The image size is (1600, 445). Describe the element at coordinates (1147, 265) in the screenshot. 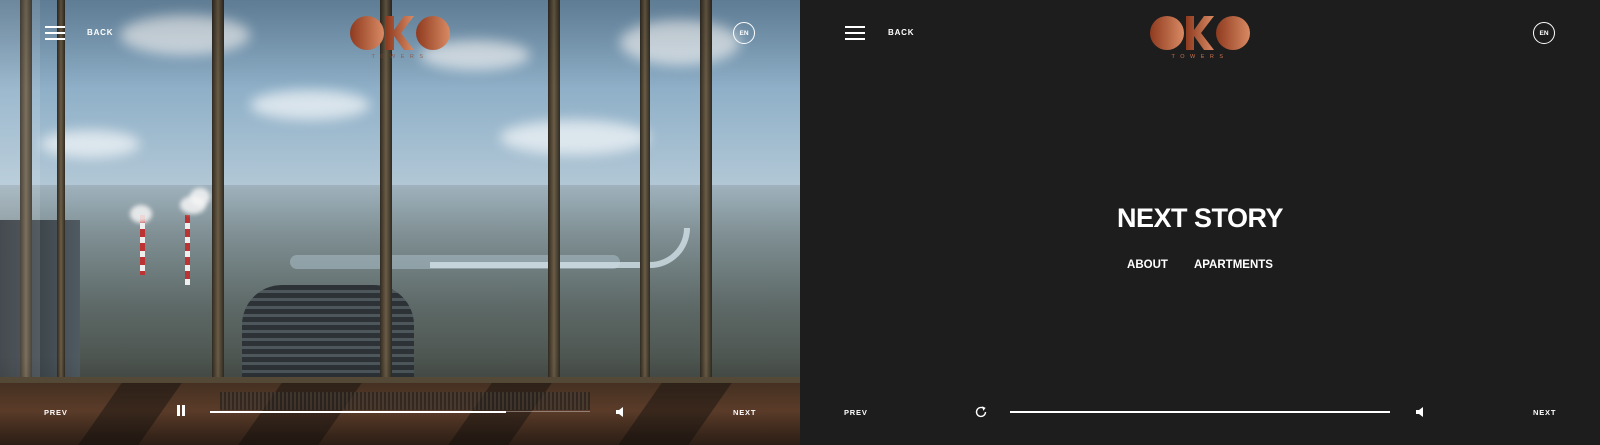

I see `about-link: ABOUT` at that location.